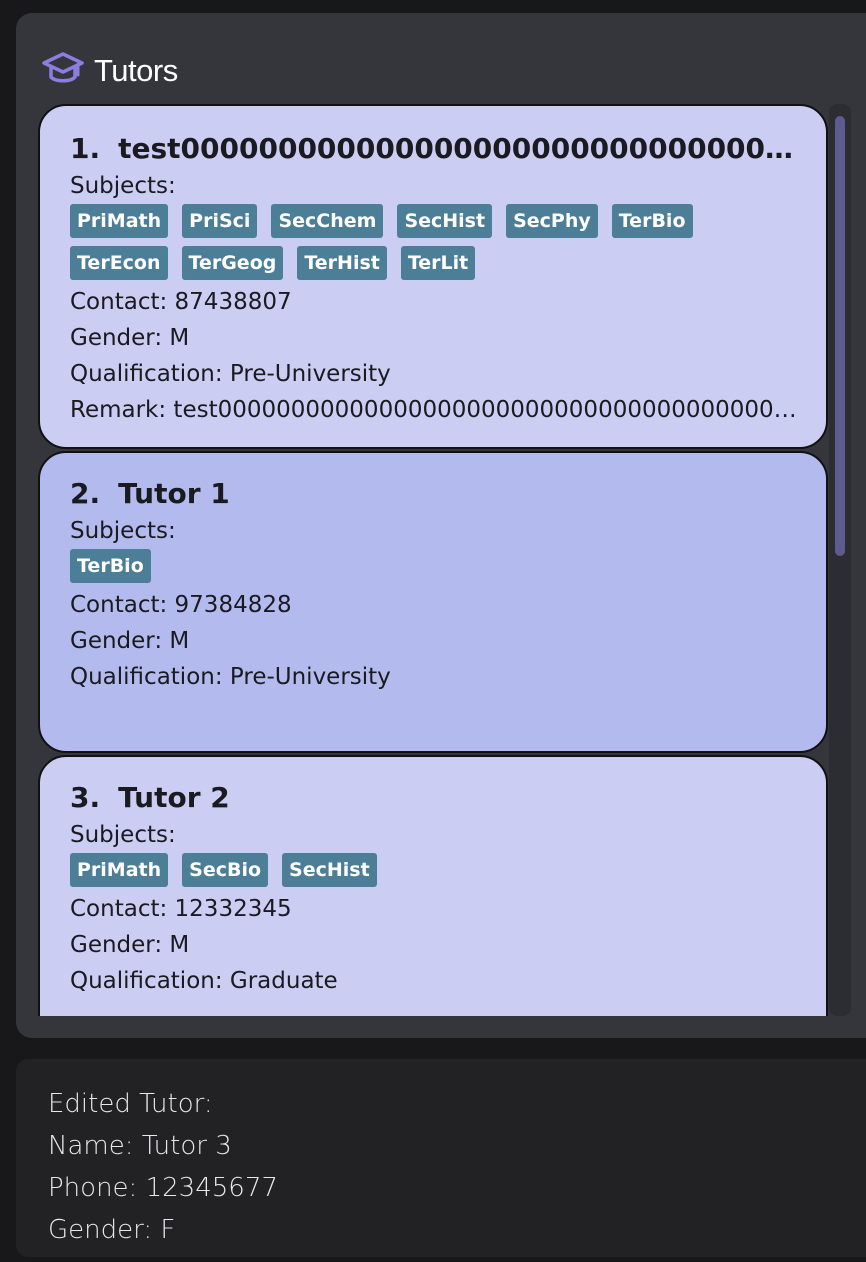  What do you see at coordinates (434, 566) in the screenshot?
I see `subject-tags: TerBio` at bounding box center [434, 566].